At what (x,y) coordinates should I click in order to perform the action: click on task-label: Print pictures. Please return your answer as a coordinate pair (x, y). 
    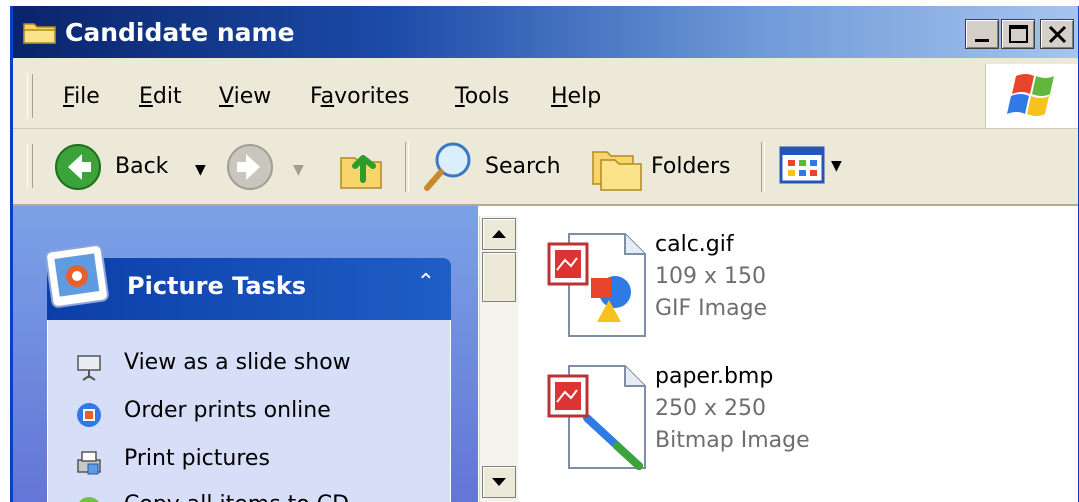
    Looking at the image, I should click on (197, 458).